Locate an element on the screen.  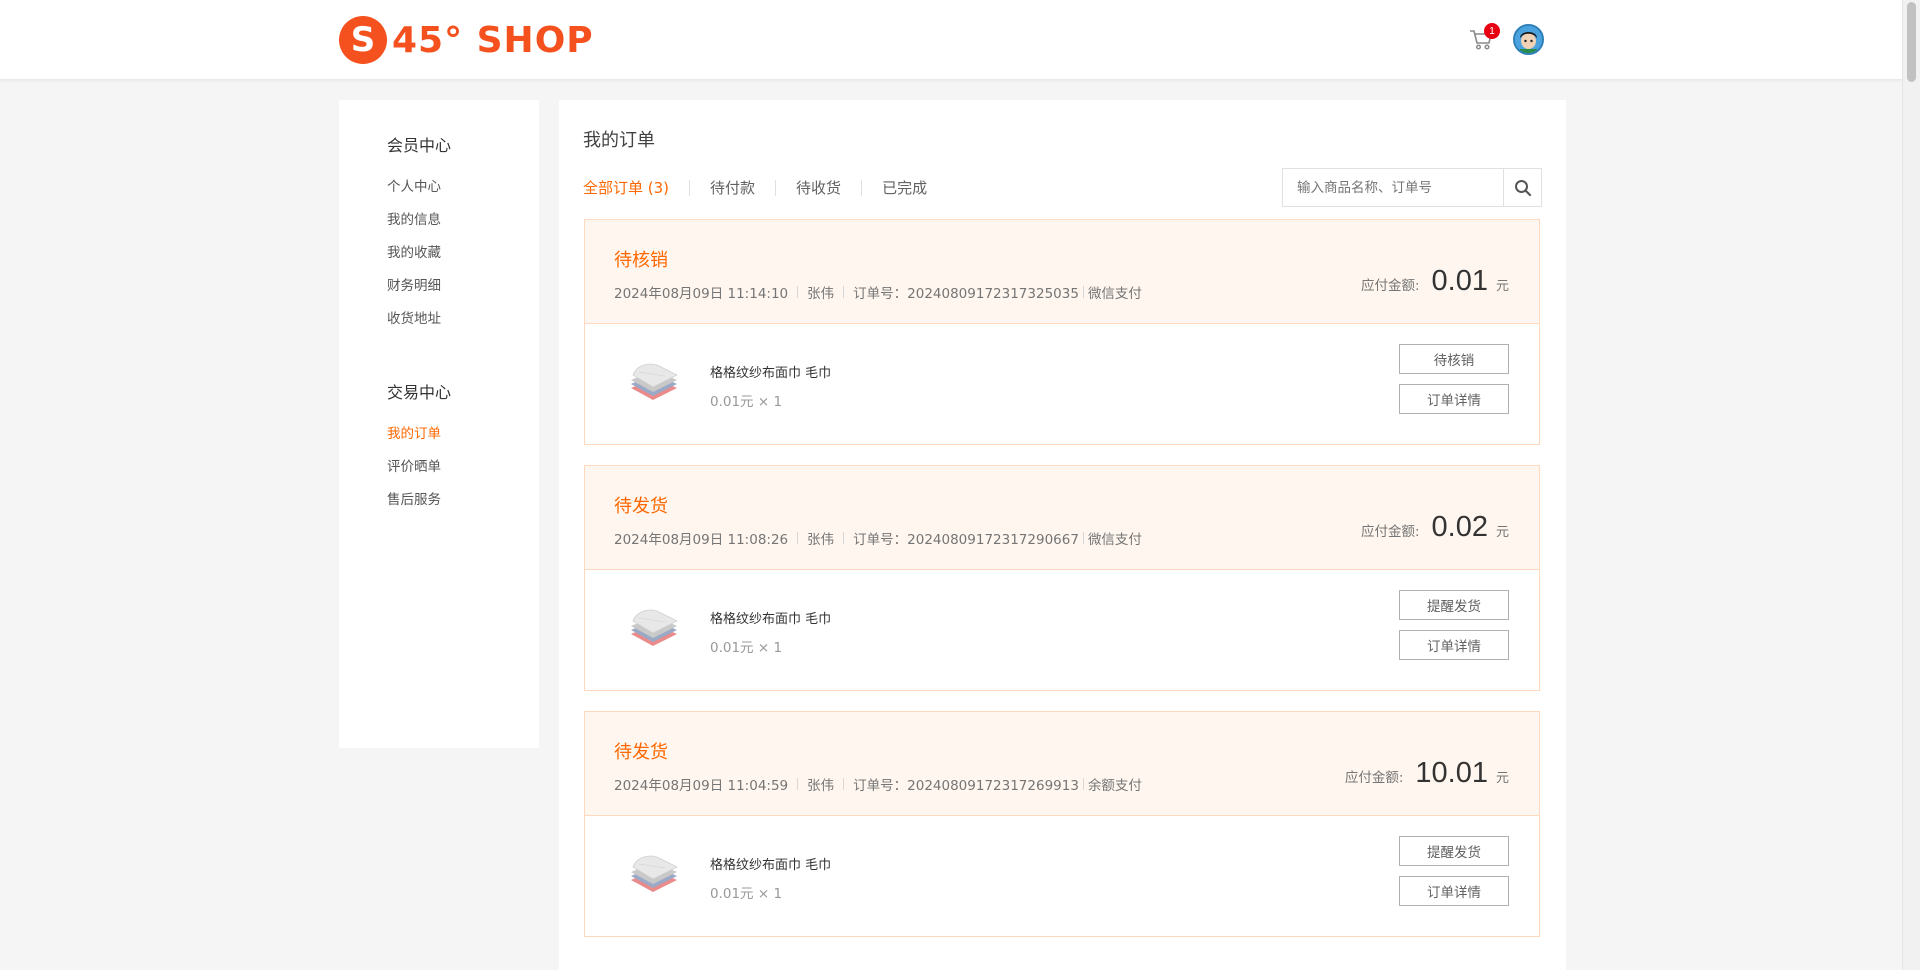
order-amount: 应付金额: 0.01 元 is located at coordinates (1435, 281).